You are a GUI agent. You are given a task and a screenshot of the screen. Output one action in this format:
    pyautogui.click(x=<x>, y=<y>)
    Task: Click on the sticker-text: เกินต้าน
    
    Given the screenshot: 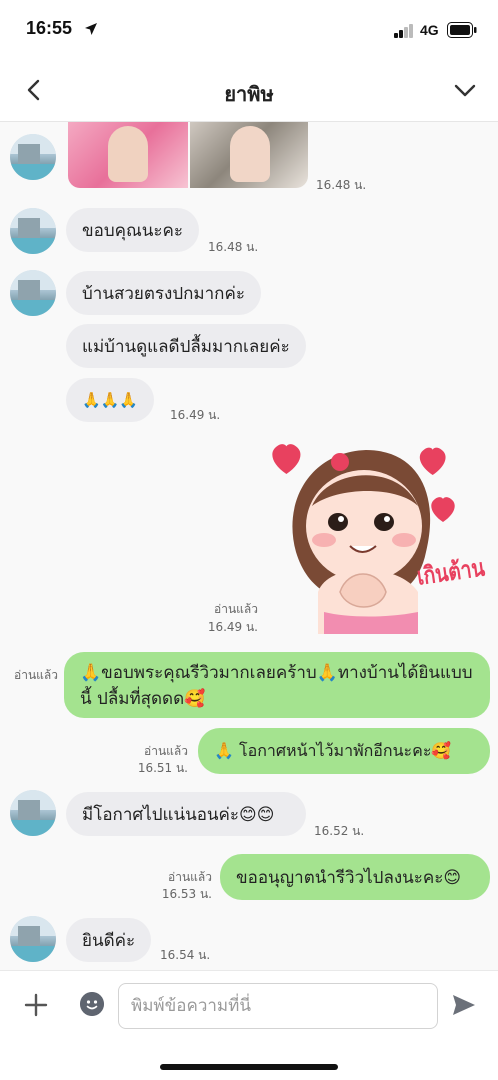 What is the action you would take?
    pyautogui.click(x=451, y=571)
    